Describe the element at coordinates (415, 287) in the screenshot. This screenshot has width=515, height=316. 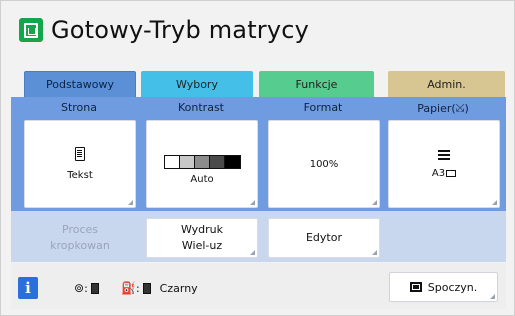
I see `rest-icon` at that location.